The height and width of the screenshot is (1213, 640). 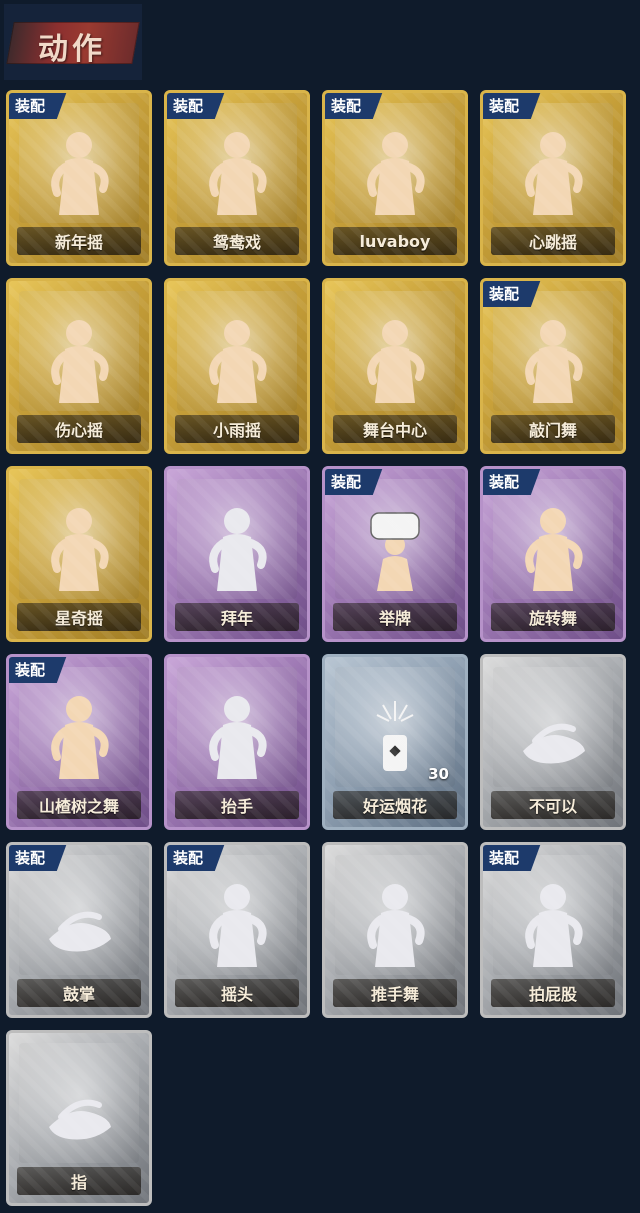 I want to click on action-card: 装配 luvaboy, so click(x=395, y=178).